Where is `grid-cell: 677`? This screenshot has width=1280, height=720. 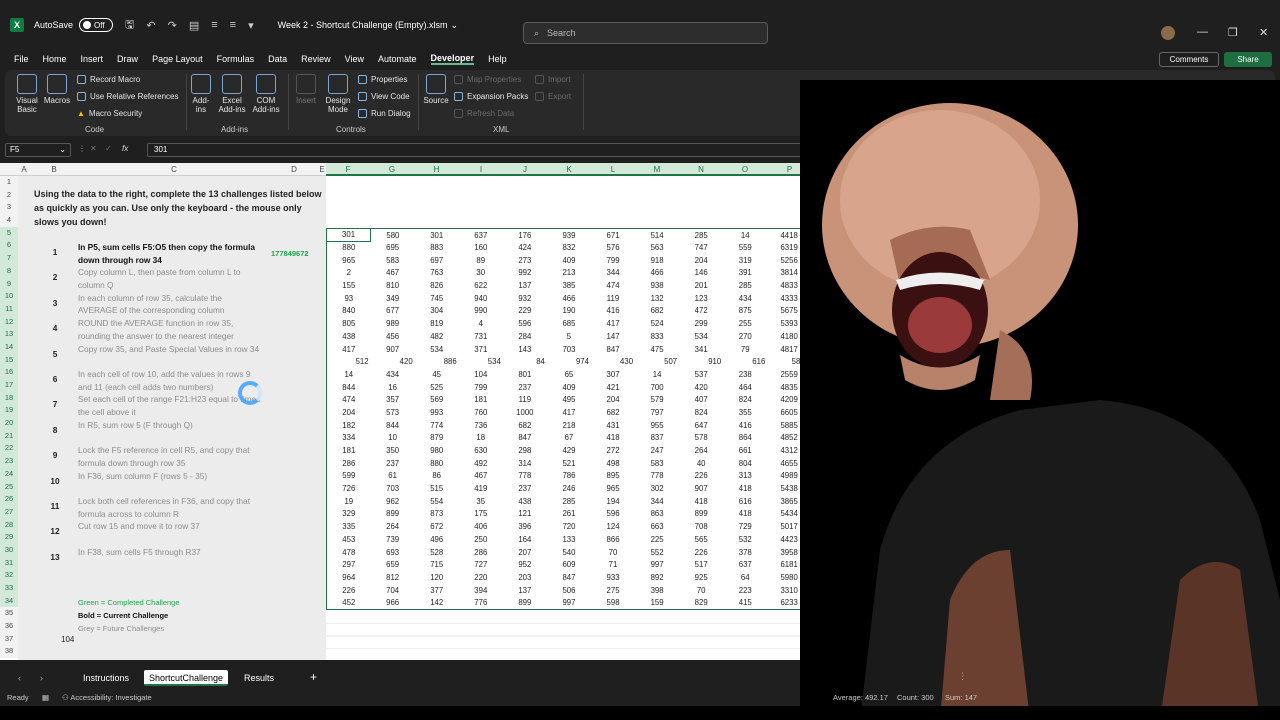 grid-cell: 677 is located at coordinates (393, 311).